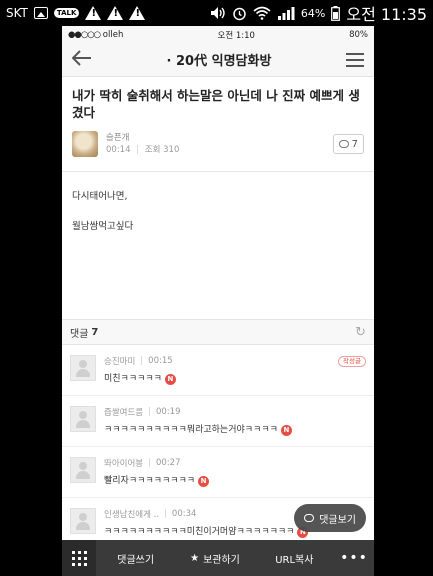 Image resolution: width=433 pixels, height=576 pixels. Describe the element at coordinates (313, 13) in the screenshot. I see `os-battery-level: 64%` at that location.